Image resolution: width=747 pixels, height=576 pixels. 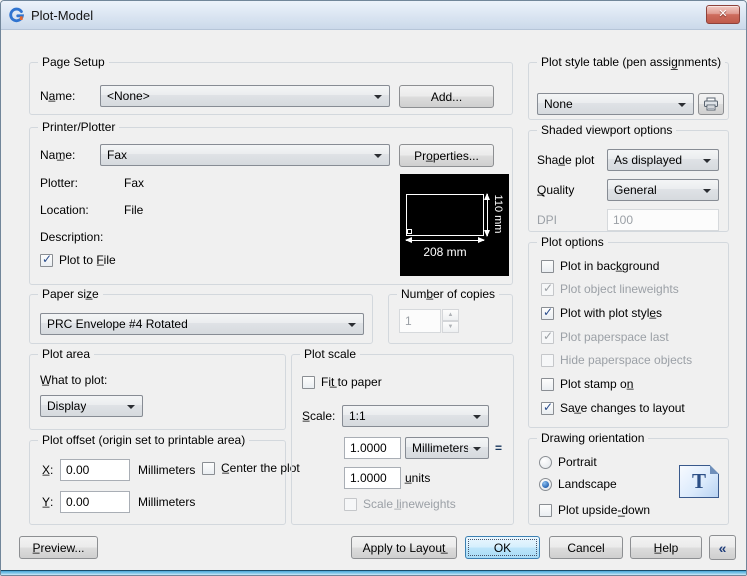 I want to click on quality-select: General, so click(x=663, y=190).